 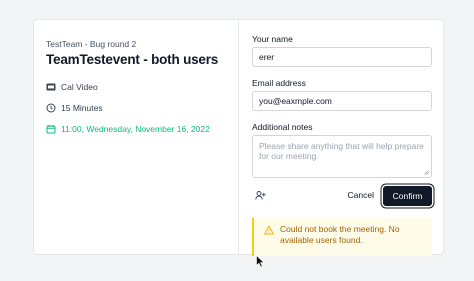 I want to click on location-row: Cal Video, so click(x=138, y=86).